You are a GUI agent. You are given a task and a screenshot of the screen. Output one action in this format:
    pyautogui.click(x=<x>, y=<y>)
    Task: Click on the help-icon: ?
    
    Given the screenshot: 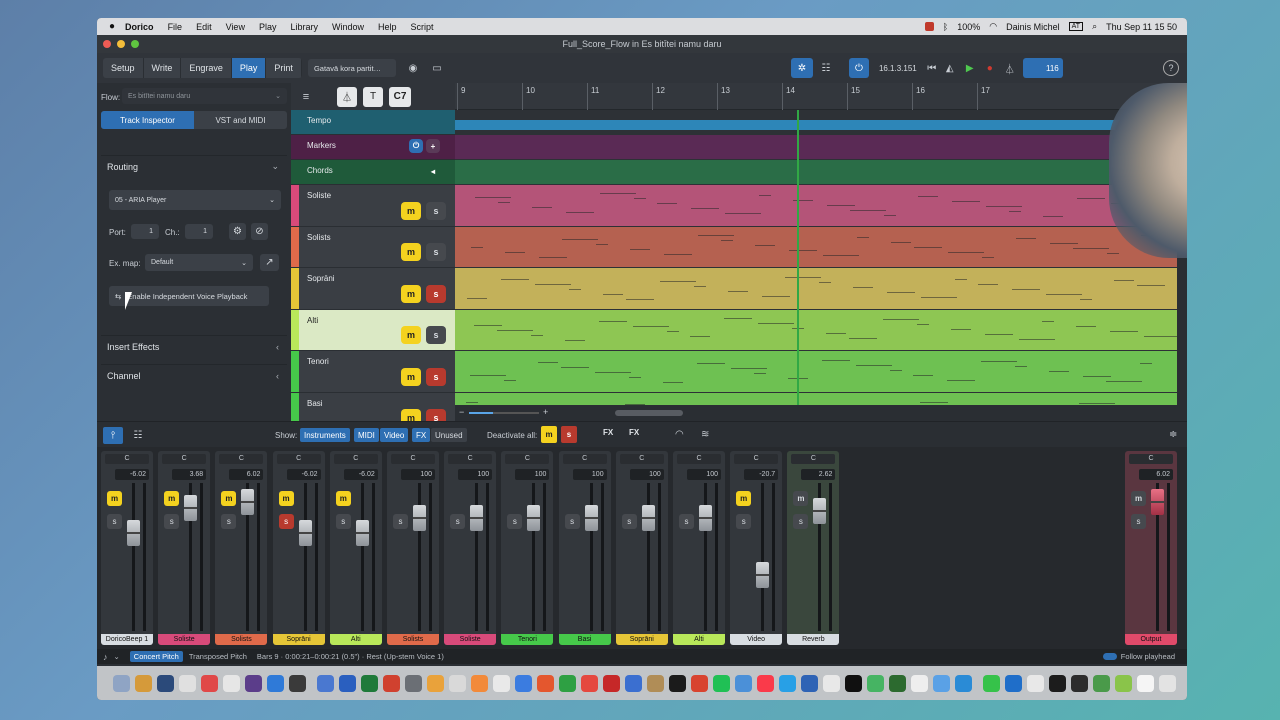 What is the action you would take?
    pyautogui.click(x=1171, y=68)
    